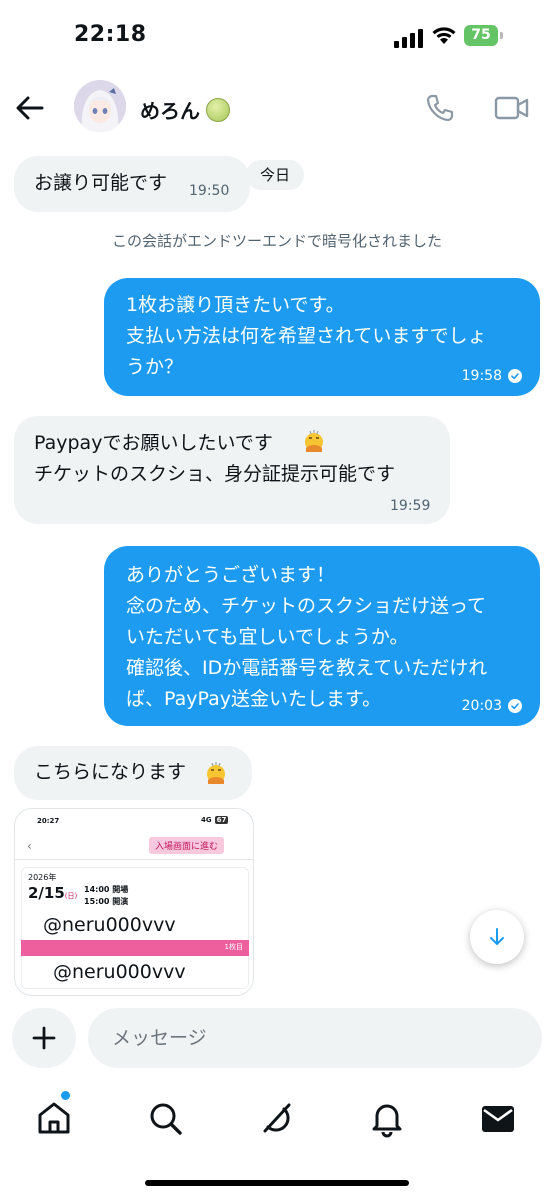  Describe the element at coordinates (100, 106) in the screenshot. I see `avatar` at that location.